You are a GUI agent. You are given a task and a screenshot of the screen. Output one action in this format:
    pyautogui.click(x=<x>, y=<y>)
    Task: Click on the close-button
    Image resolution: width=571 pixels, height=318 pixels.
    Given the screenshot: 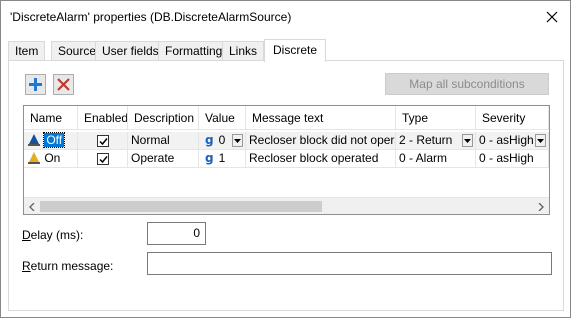 What is the action you would take?
    pyautogui.click(x=552, y=17)
    